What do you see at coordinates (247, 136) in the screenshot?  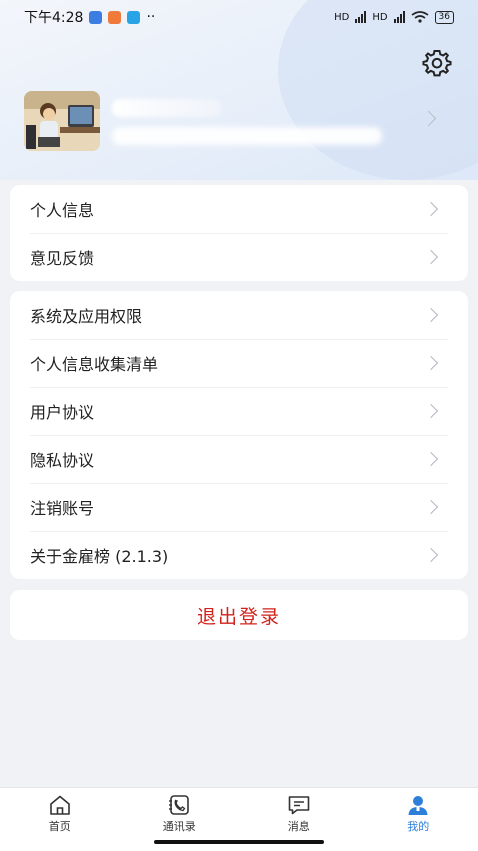 I see `user-detail-redacted` at bounding box center [247, 136].